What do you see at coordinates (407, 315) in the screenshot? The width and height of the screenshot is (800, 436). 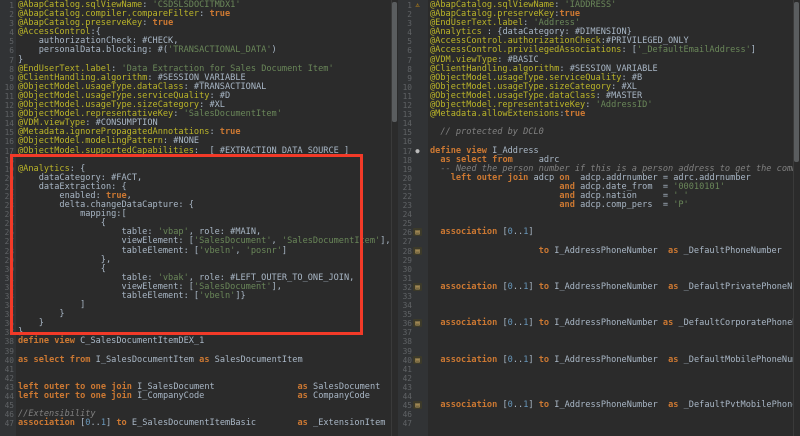 I see `line-number: 35` at bounding box center [407, 315].